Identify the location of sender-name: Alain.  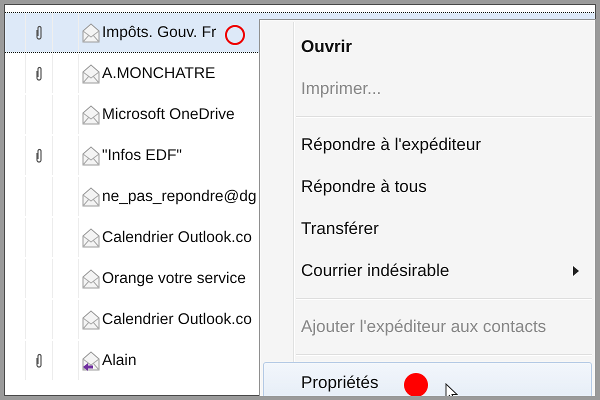
(119, 361).